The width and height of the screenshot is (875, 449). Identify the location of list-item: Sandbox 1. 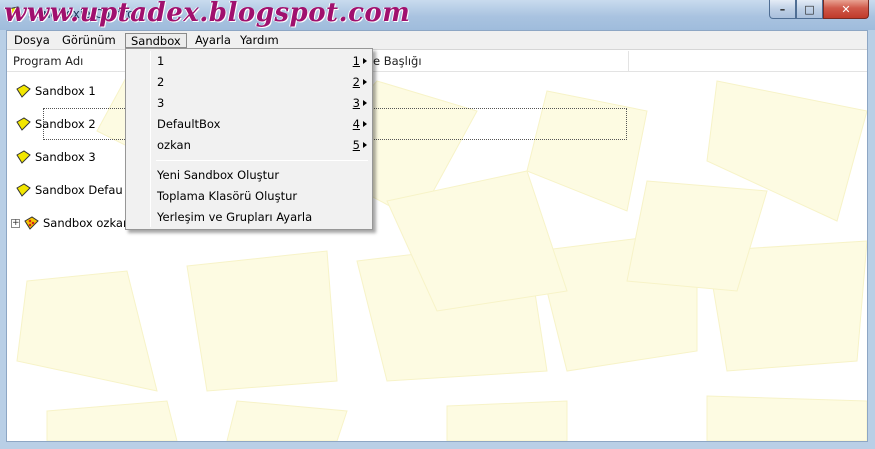
(55, 91).